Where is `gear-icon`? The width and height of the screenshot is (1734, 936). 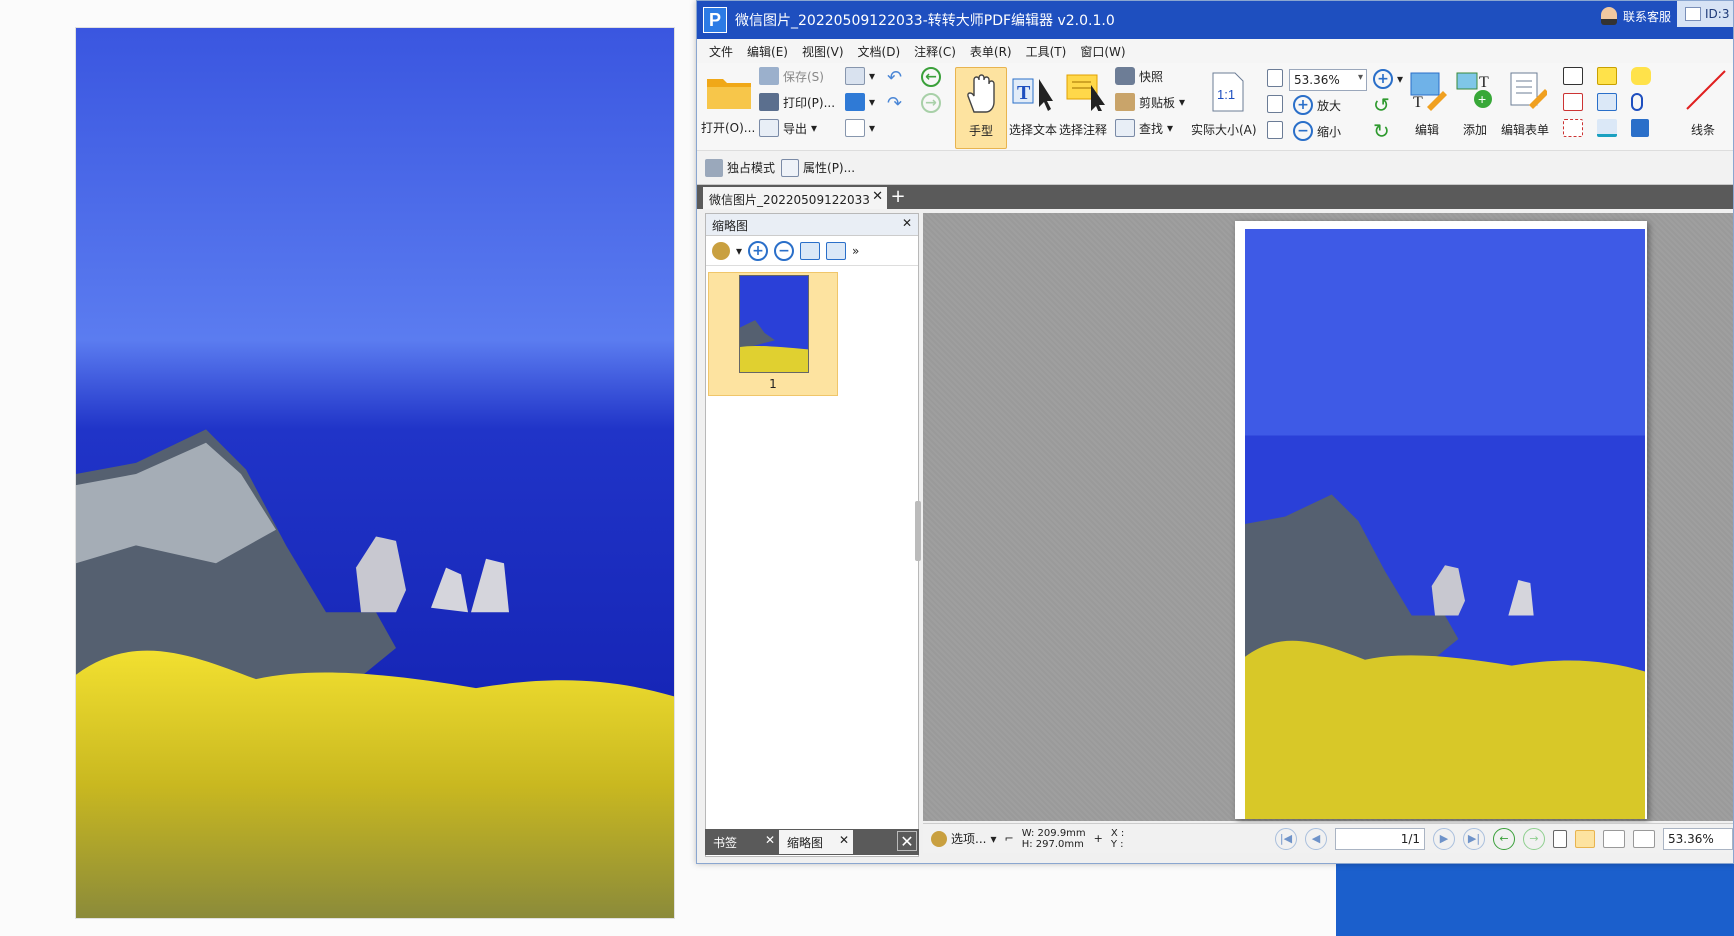 gear-icon is located at coordinates (721, 250).